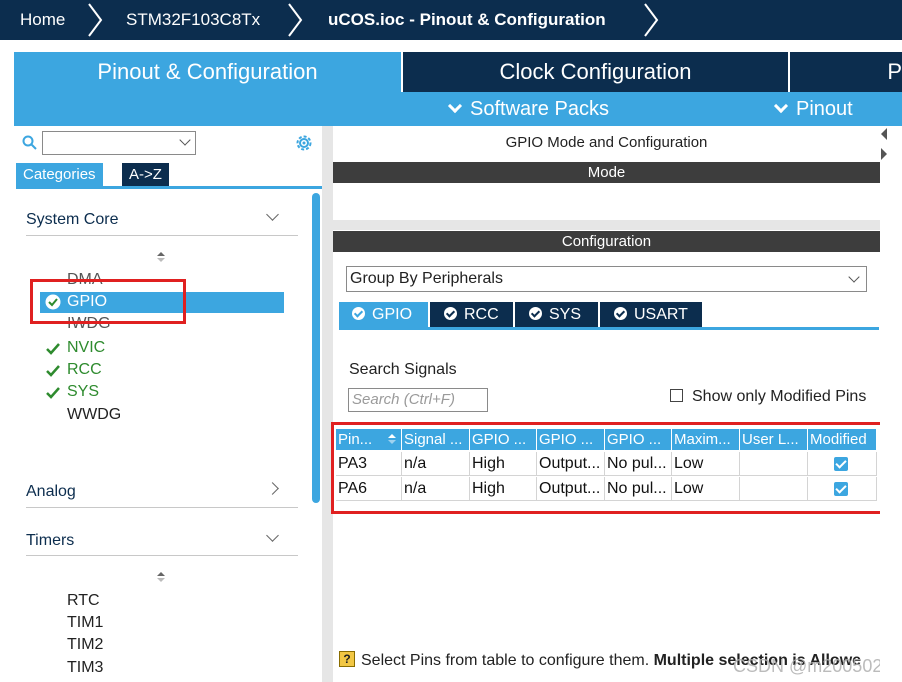 The height and width of the screenshot is (682, 902). I want to click on show-modified-checkbox, so click(676, 395).